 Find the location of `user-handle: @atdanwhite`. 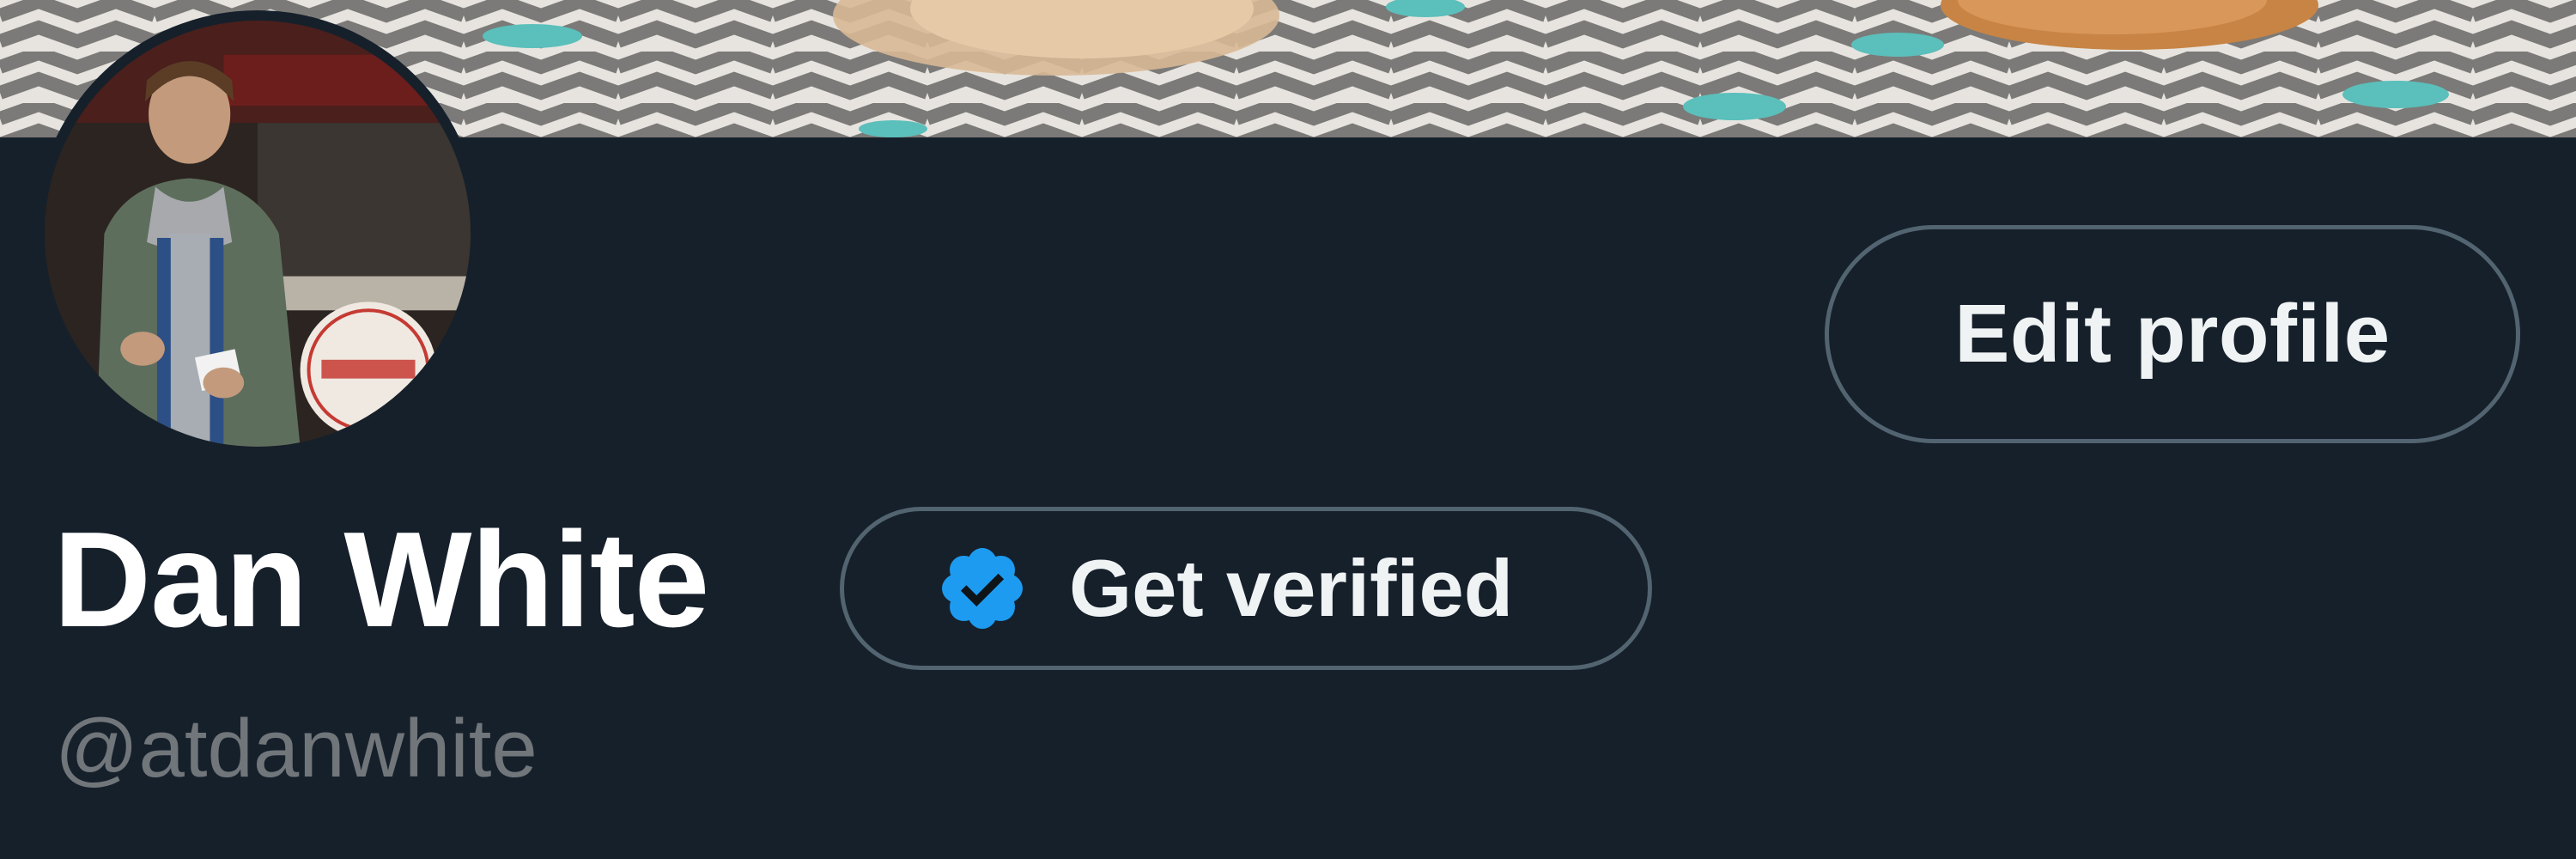

user-handle: @atdanwhite is located at coordinates (296, 749).